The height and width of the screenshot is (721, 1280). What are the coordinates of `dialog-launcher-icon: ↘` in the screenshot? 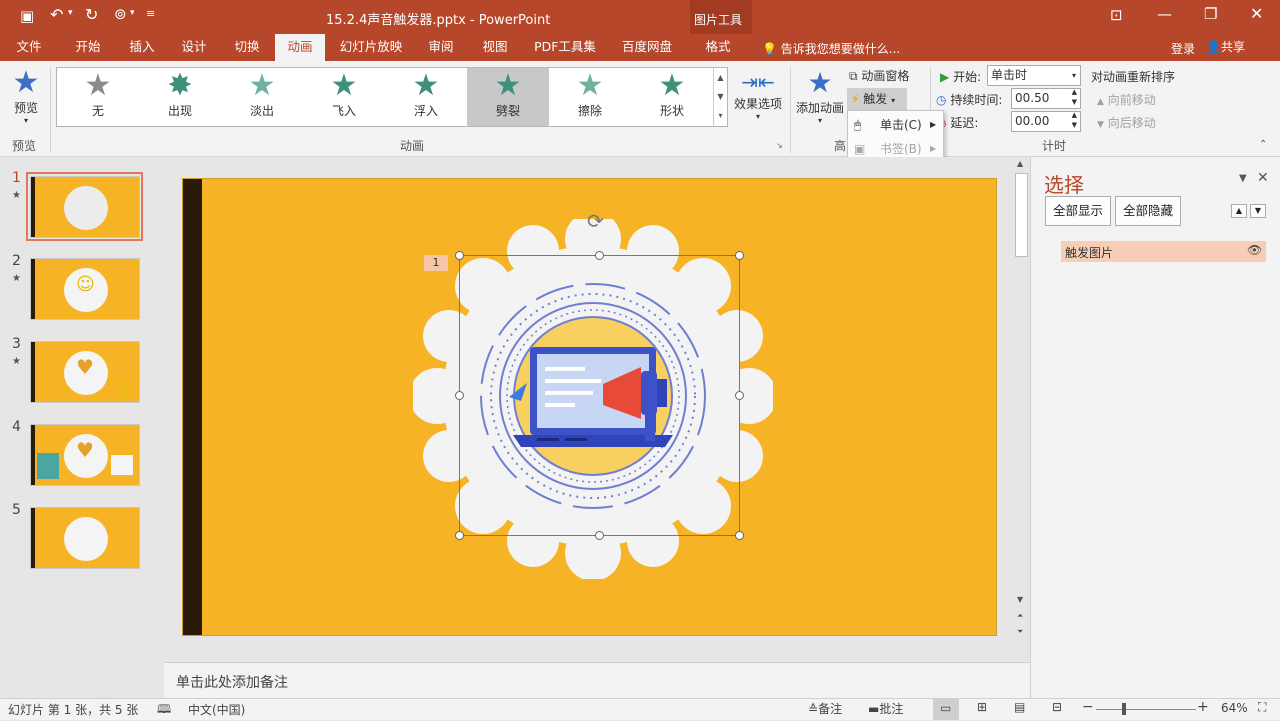 It's located at (779, 145).